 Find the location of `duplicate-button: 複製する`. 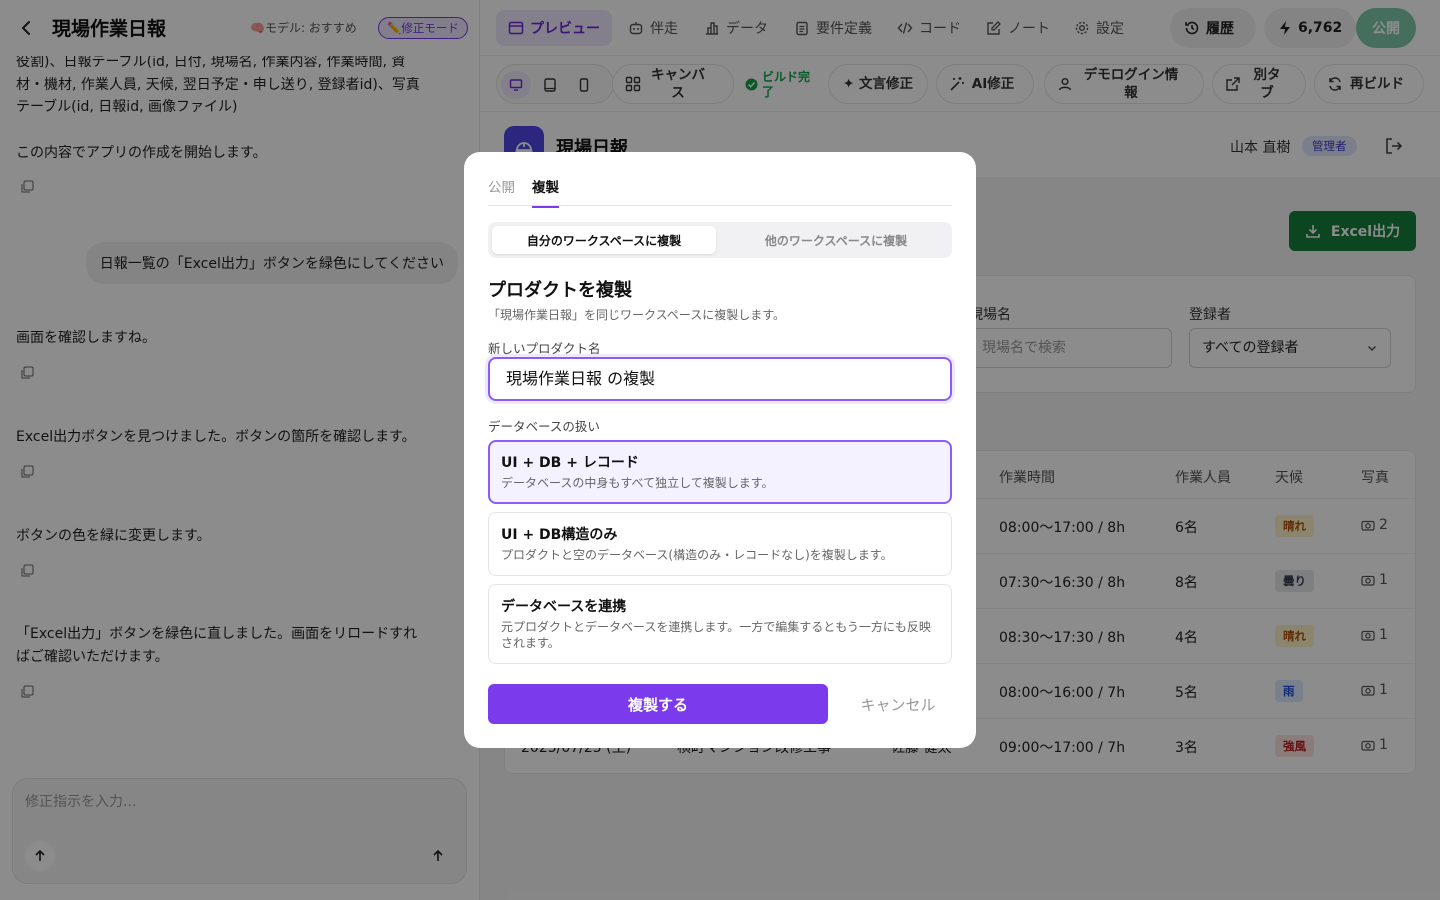

duplicate-button: 複製する is located at coordinates (658, 704).